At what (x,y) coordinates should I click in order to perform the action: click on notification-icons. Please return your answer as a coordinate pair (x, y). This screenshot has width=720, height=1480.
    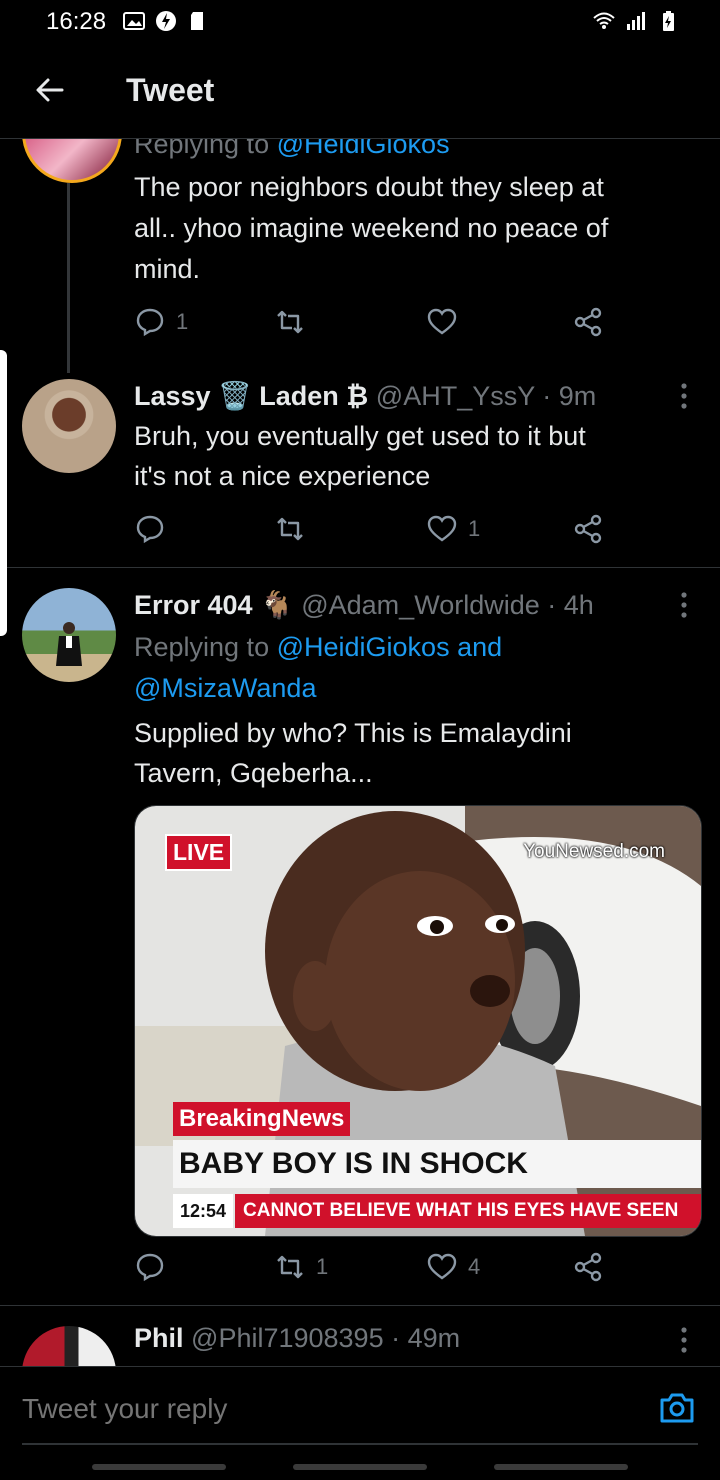
    Looking at the image, I should click on (166, 21).